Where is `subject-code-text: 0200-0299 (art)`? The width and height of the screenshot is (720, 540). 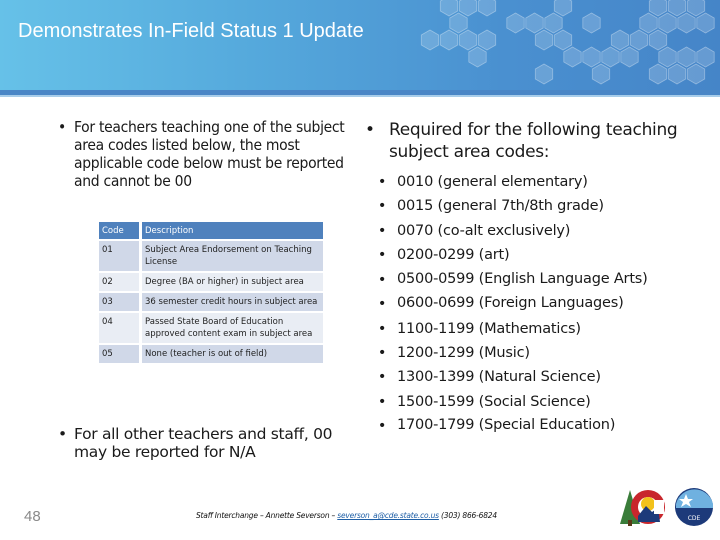 subject-code-text: 0200-0299 (art) is located at coordinates (453, 255).